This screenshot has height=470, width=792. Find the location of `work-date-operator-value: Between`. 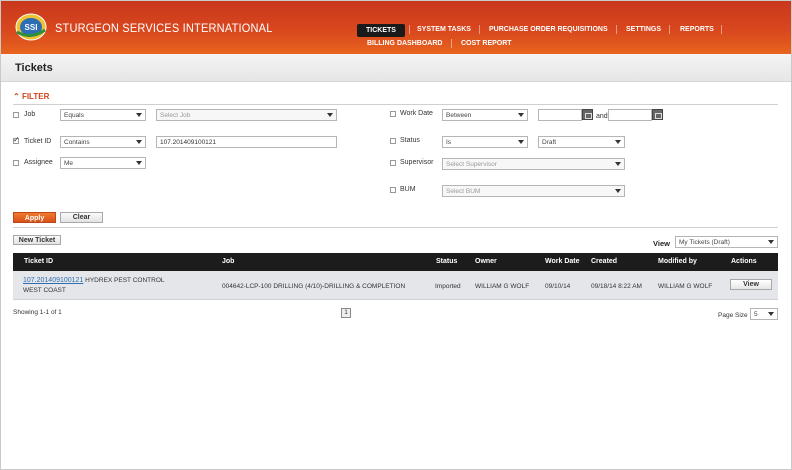

work-date-operator-value: Between is located at coordinates (459, 115).